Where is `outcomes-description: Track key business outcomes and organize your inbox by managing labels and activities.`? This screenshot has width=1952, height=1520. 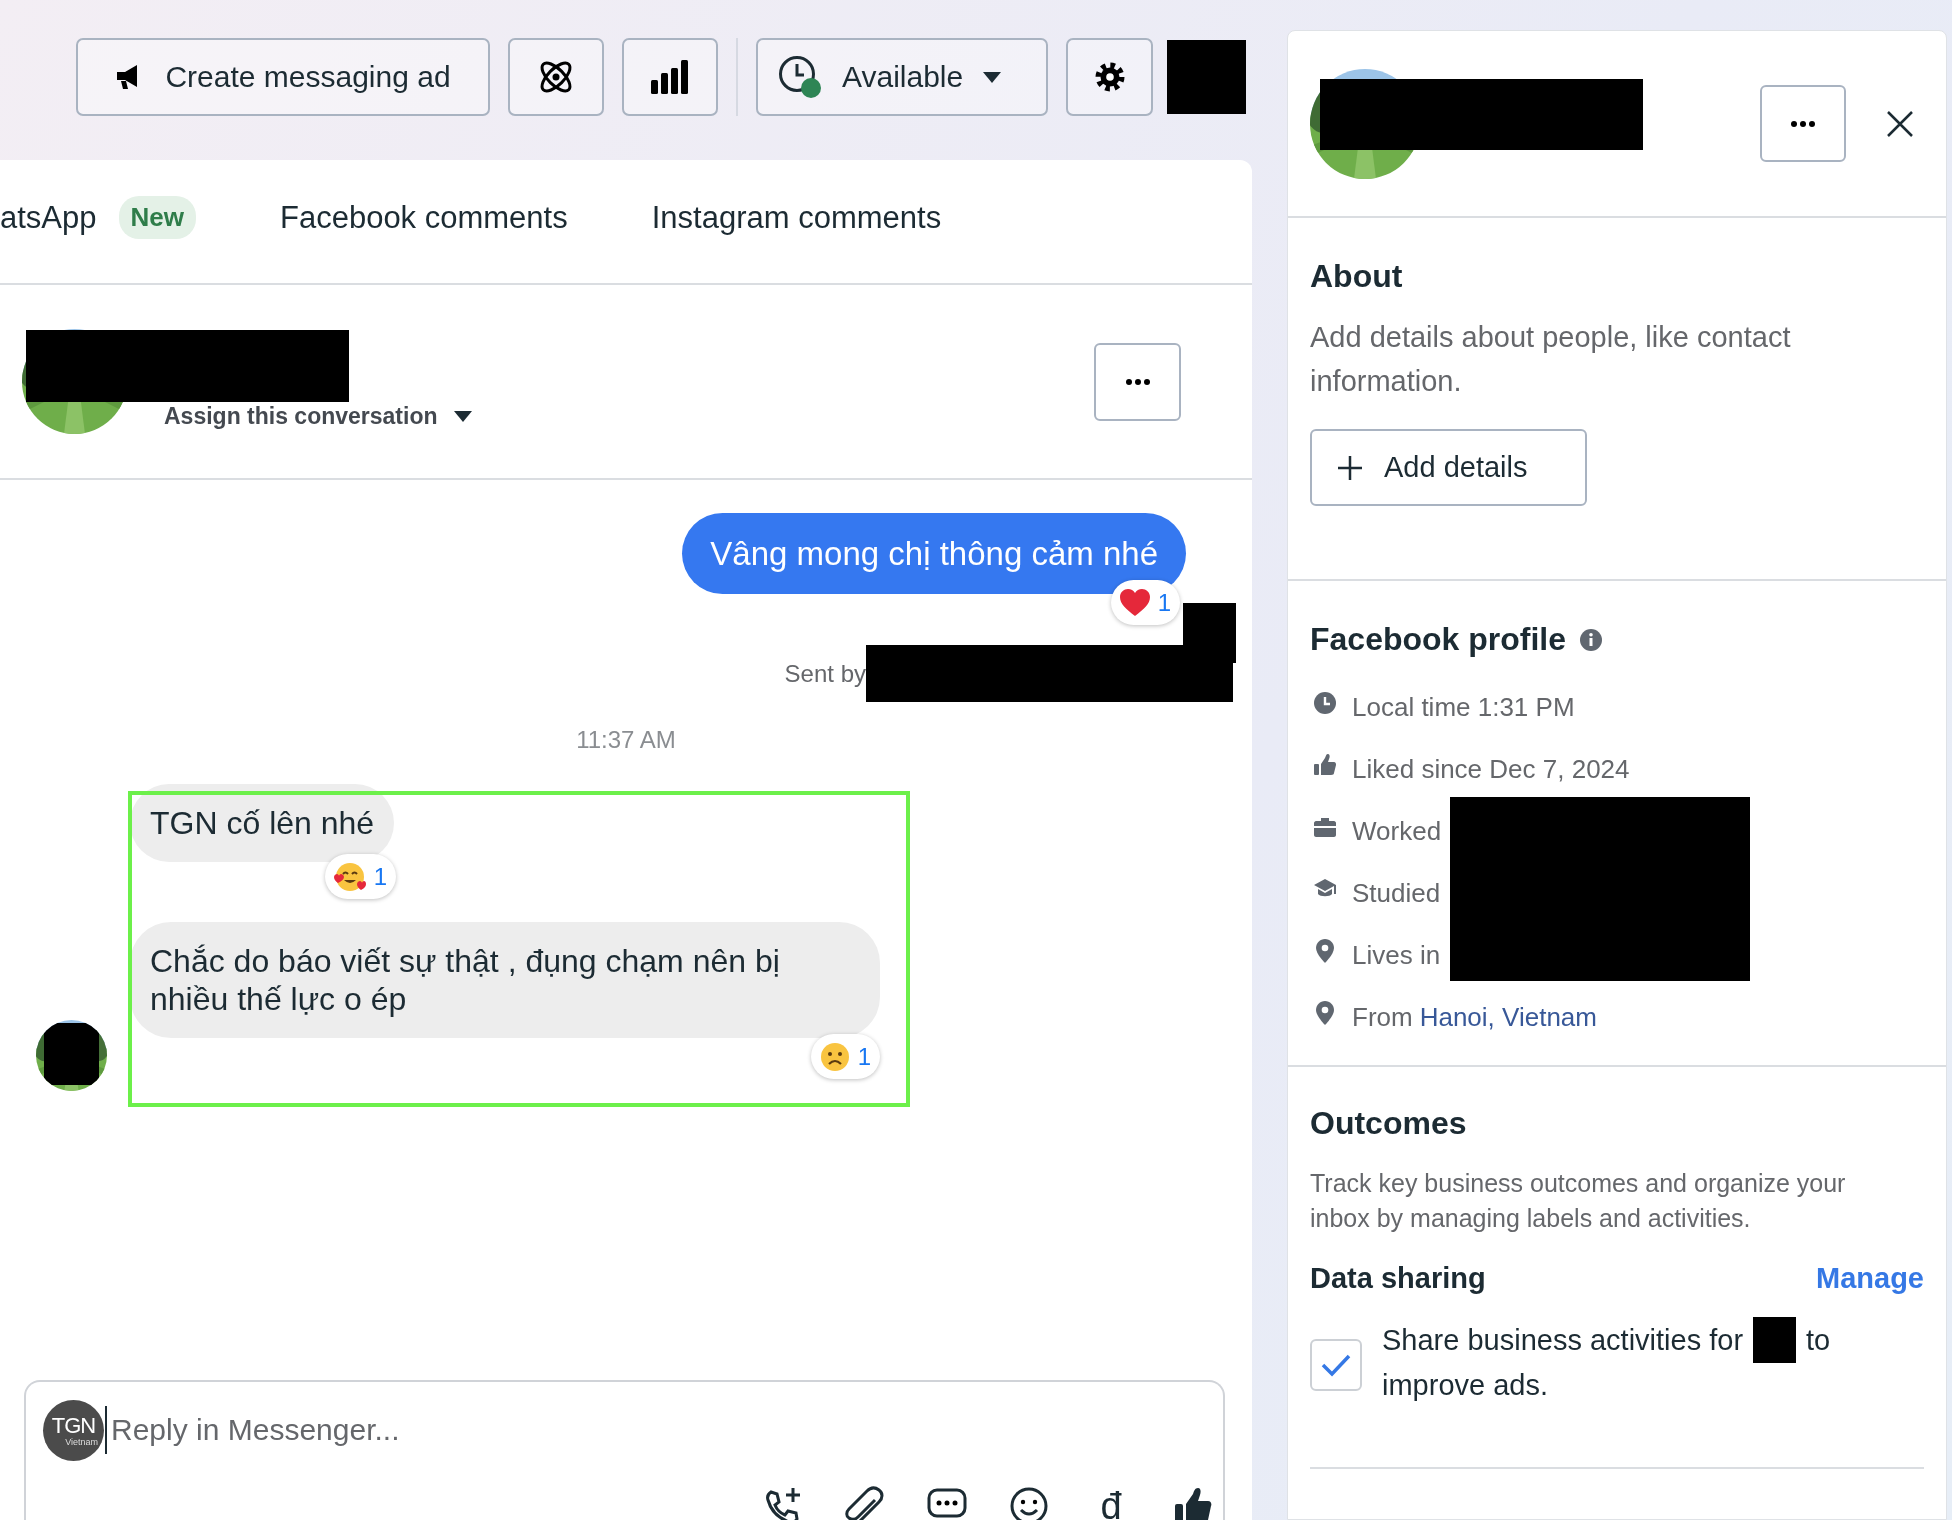
outcomes-description: Track key business outcomes and organize your inbox by managing labels and activities. is located at coordinates (1578, 1201).